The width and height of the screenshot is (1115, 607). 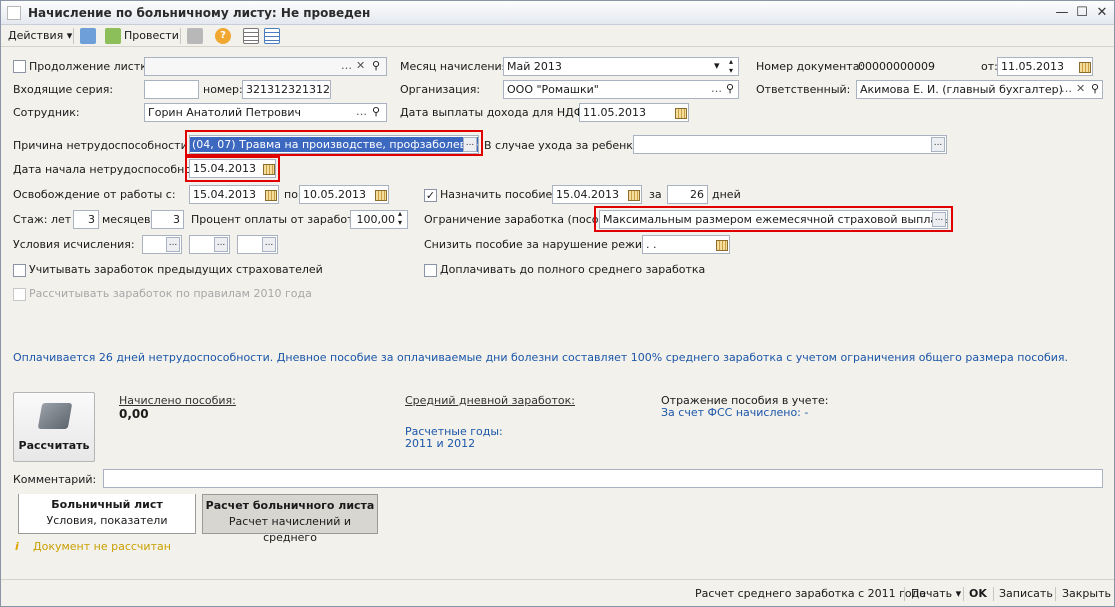 I want to click on tenure-months-field: 3, so click(x=167, y=219).